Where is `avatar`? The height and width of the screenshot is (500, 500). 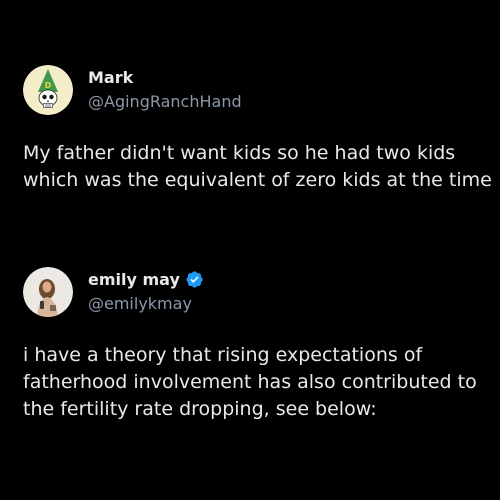
avatar is located at coordinates (48, 292).